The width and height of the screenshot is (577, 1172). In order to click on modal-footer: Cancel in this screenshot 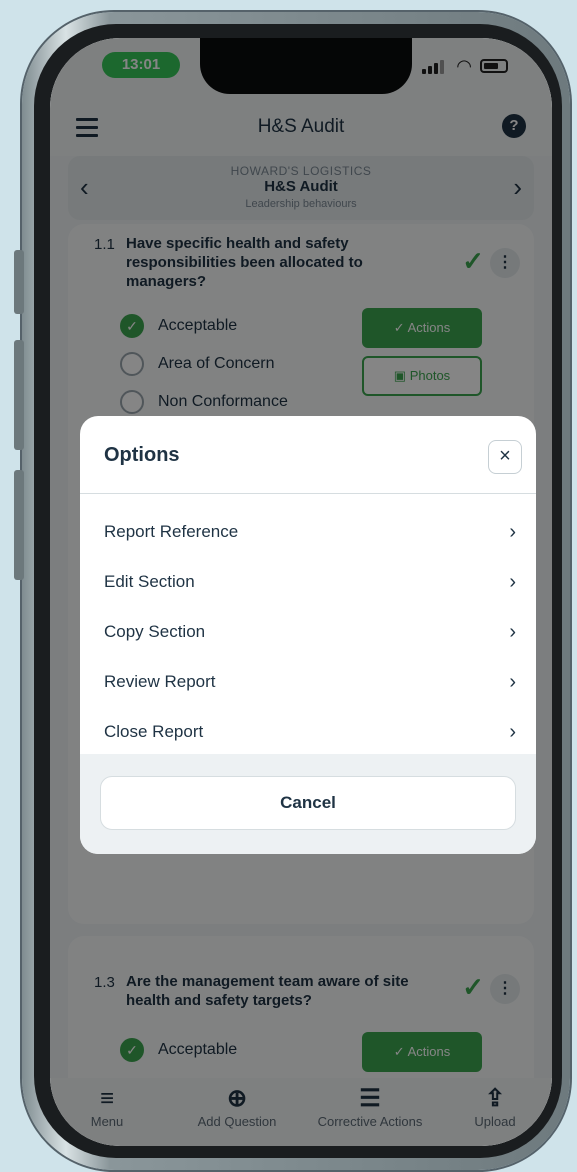, I will do `click(308, 804)`.